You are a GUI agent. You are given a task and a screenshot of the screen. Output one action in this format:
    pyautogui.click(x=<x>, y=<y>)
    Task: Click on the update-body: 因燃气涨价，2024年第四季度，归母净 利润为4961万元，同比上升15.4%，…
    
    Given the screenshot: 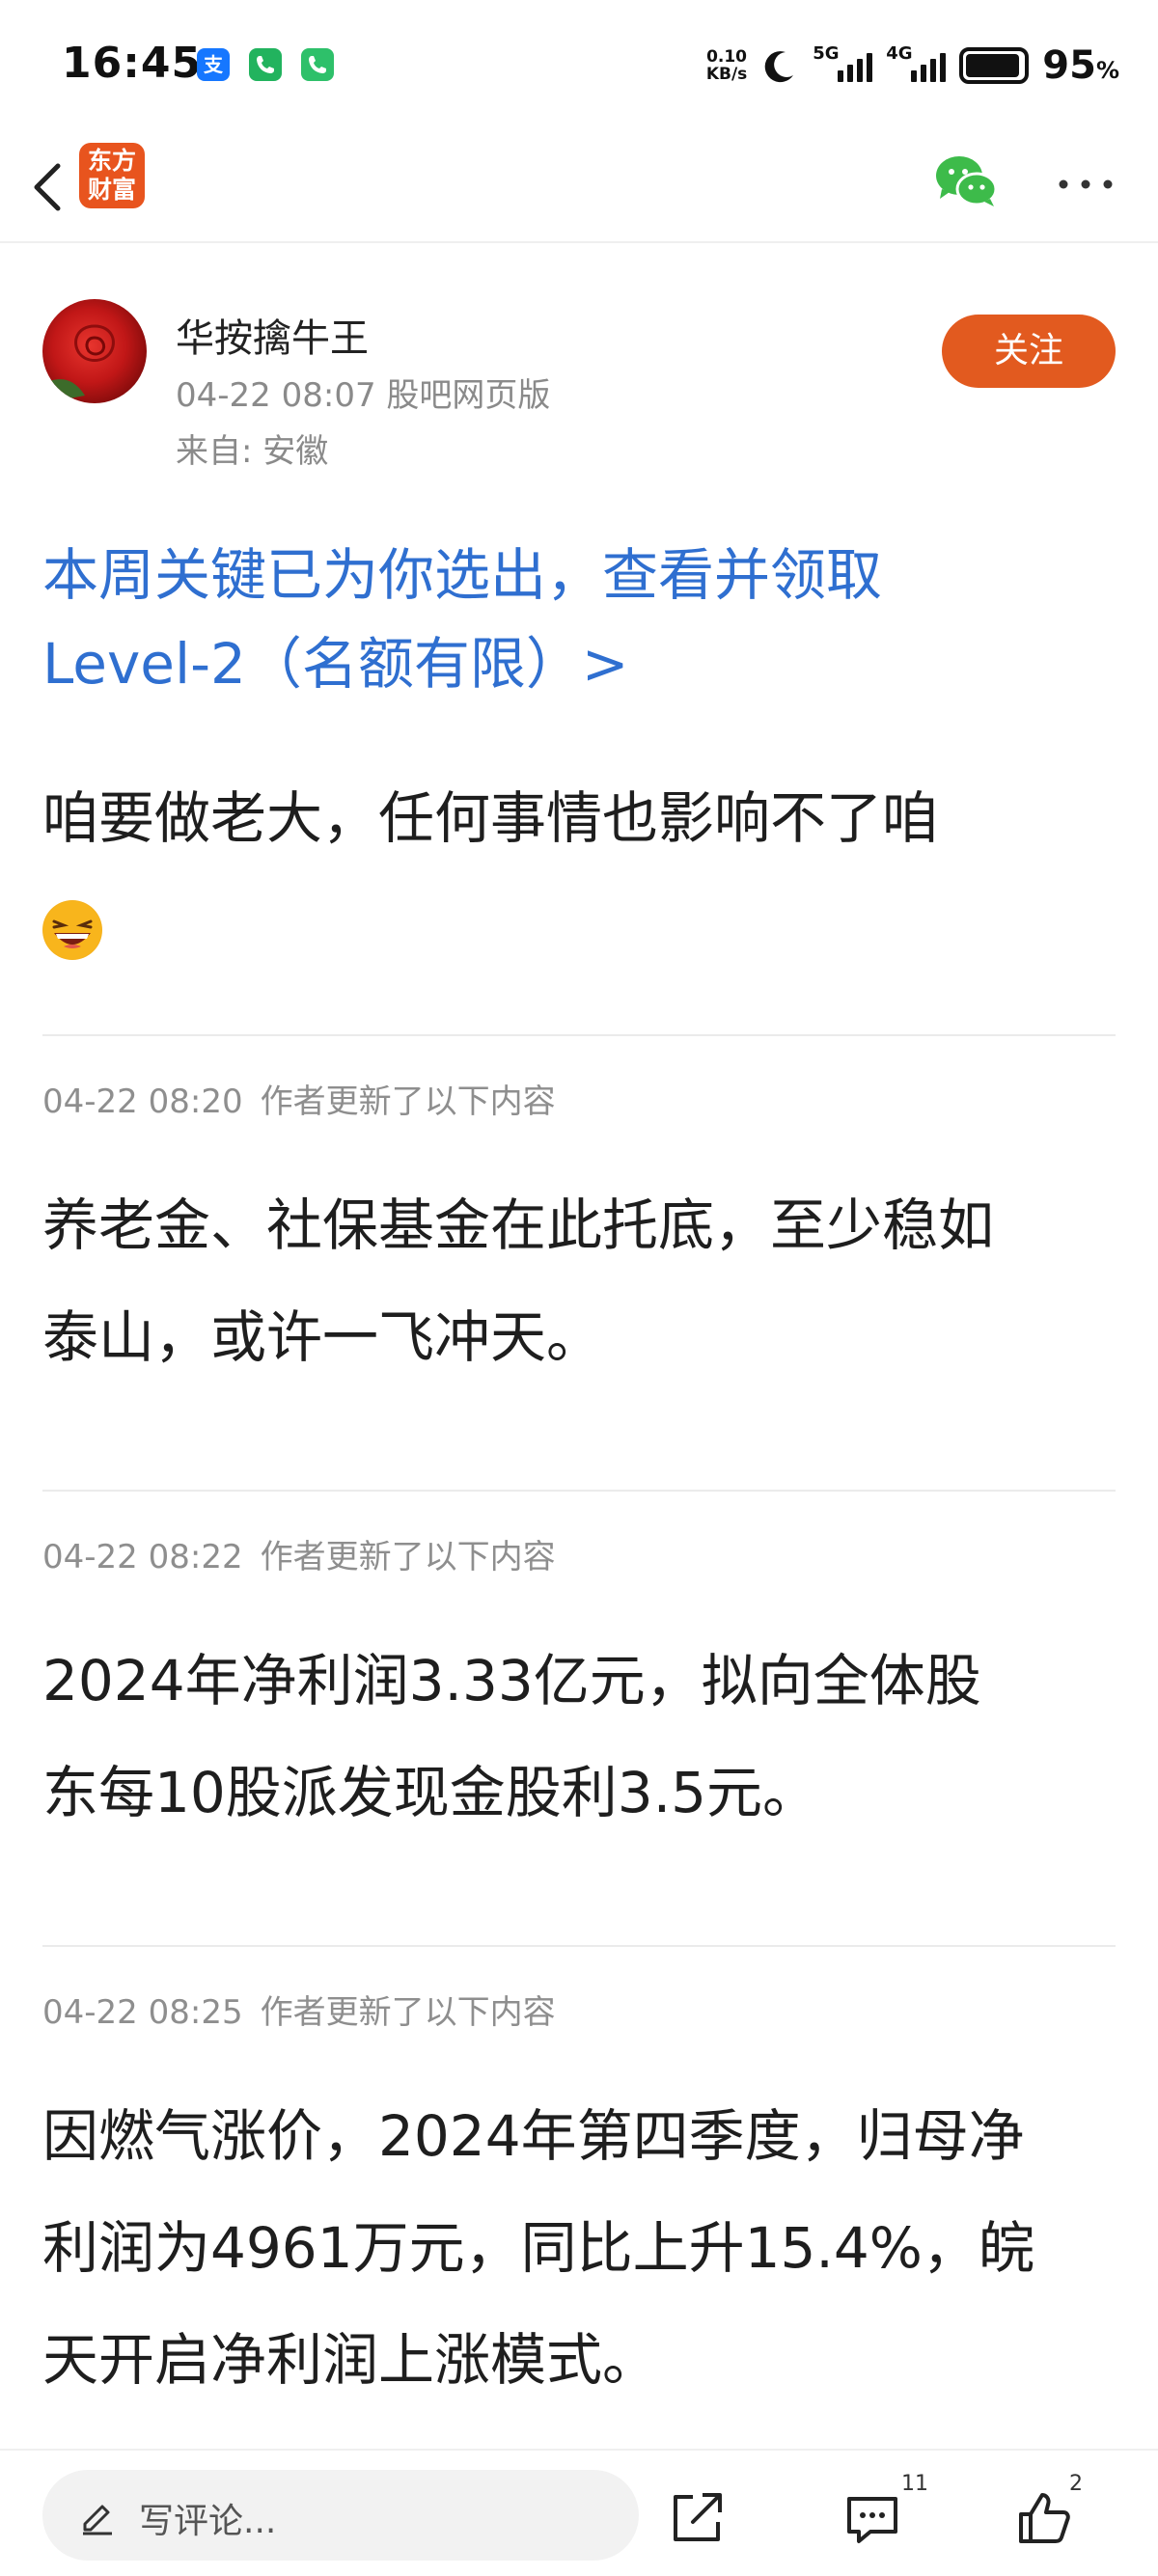 What is the action you would take?
    pyautogui.click(x=587, y=2248)
    